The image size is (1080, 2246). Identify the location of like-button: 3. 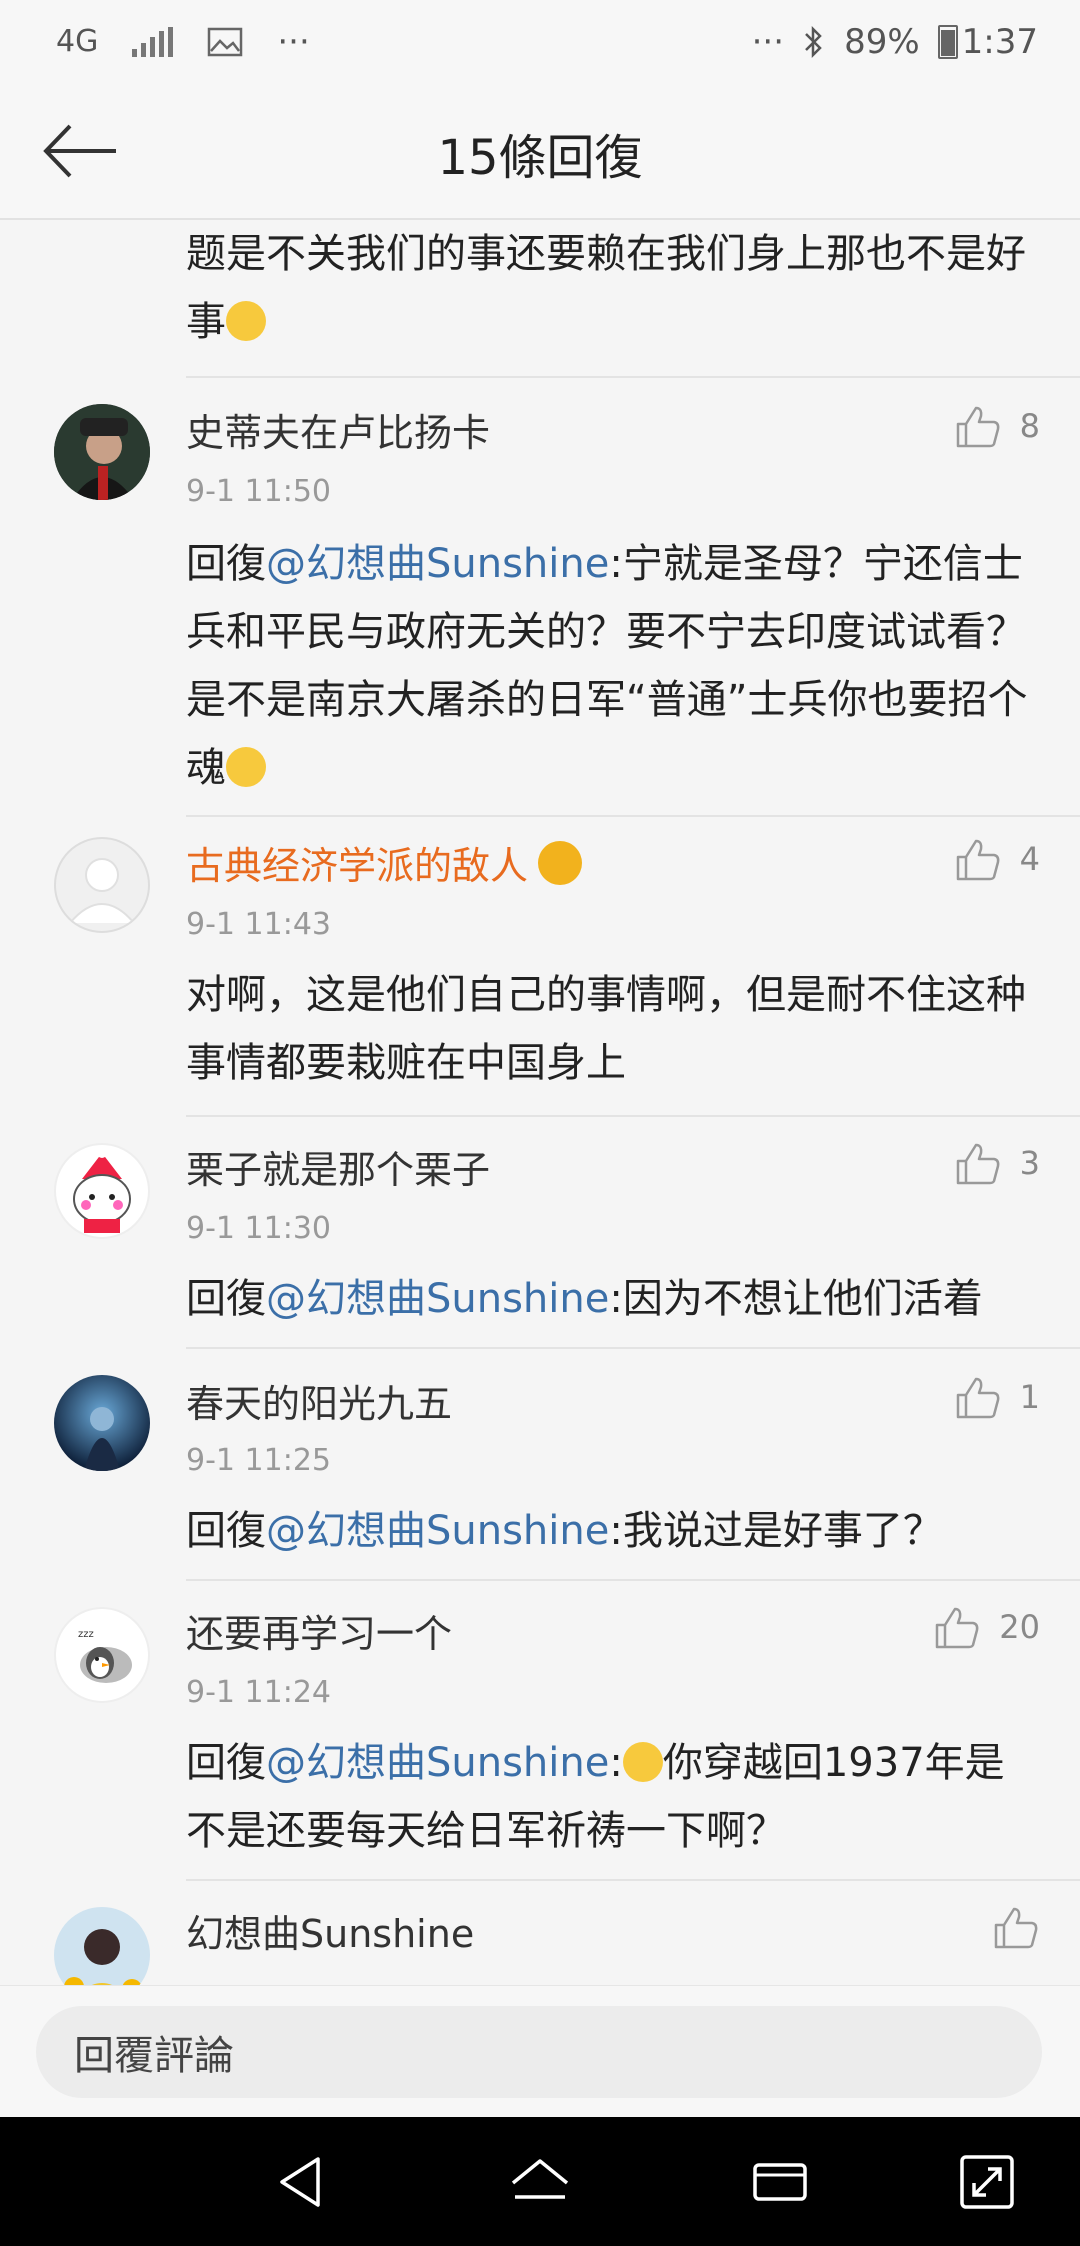
(997, 1163).